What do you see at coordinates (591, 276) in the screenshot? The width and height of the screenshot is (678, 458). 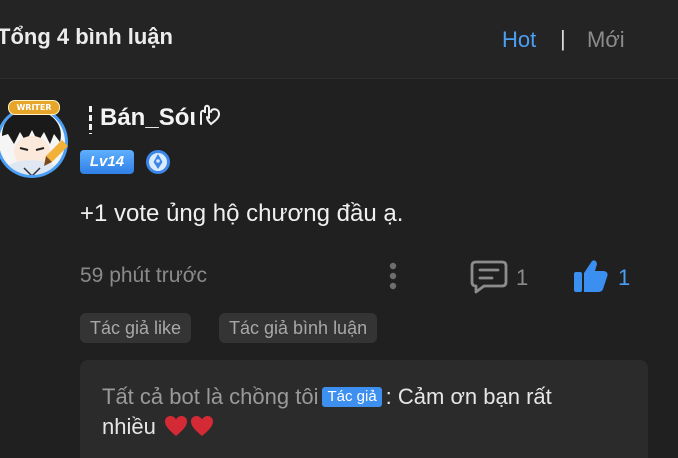 I see `thumbs-up-icon` at bounding box center [591, 276].